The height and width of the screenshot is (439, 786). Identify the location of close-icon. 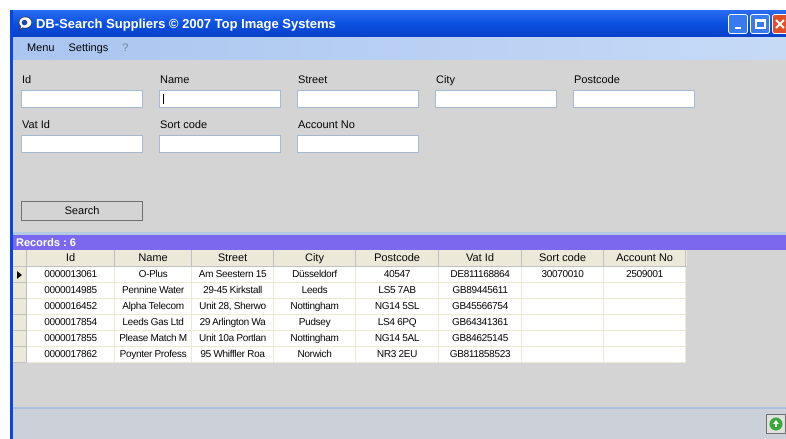
(779, 23).